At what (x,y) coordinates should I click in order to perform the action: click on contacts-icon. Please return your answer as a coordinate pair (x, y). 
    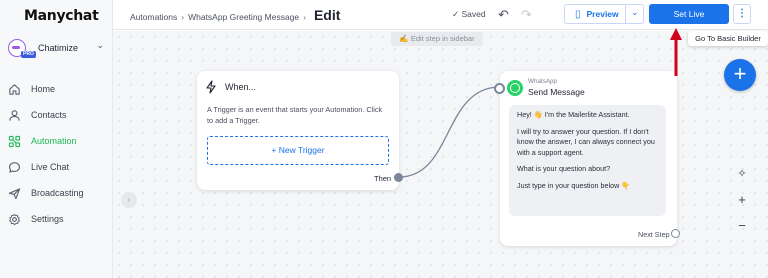
    Looking at the image, I should click on (14, 115).